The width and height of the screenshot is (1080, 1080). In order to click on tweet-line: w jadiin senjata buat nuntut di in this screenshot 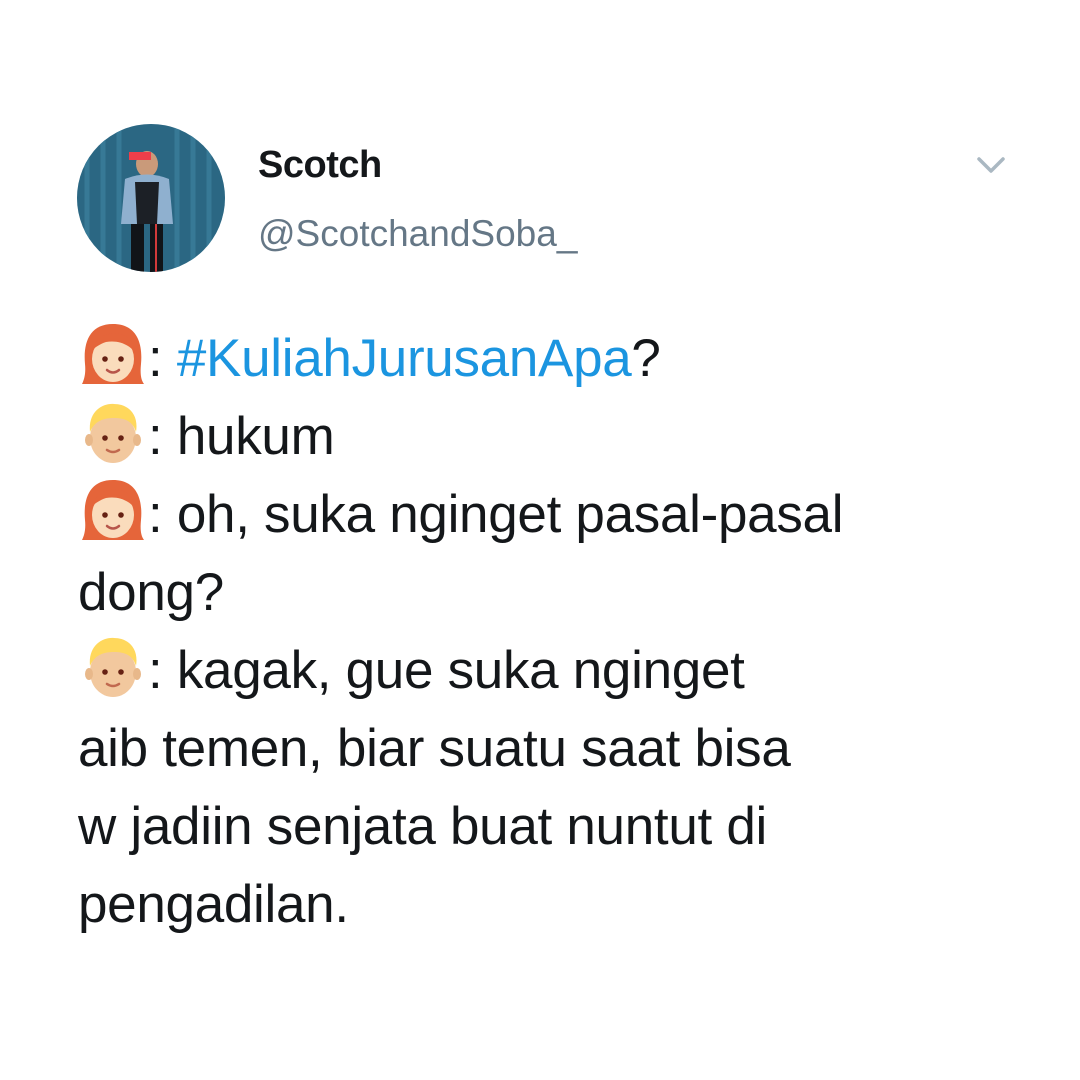, I will do `click(528, 827)`.